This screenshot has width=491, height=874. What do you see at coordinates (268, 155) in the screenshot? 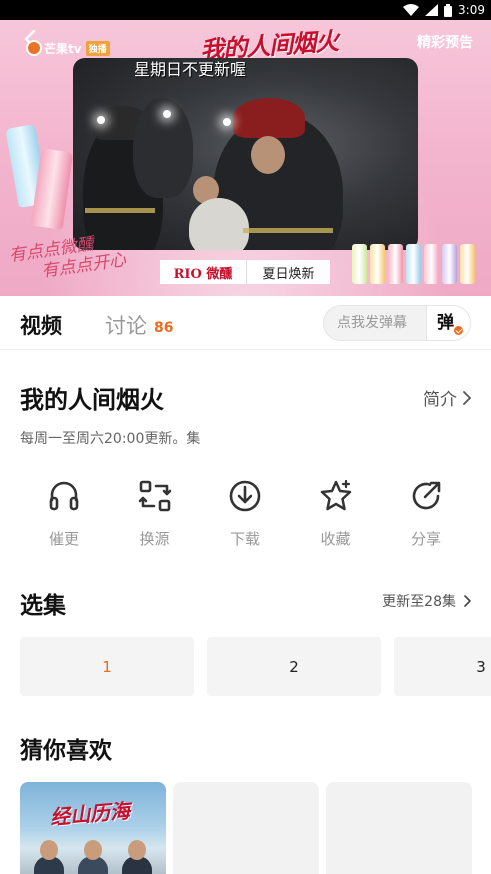
I see `video-face` at bounding box center [268, 155].